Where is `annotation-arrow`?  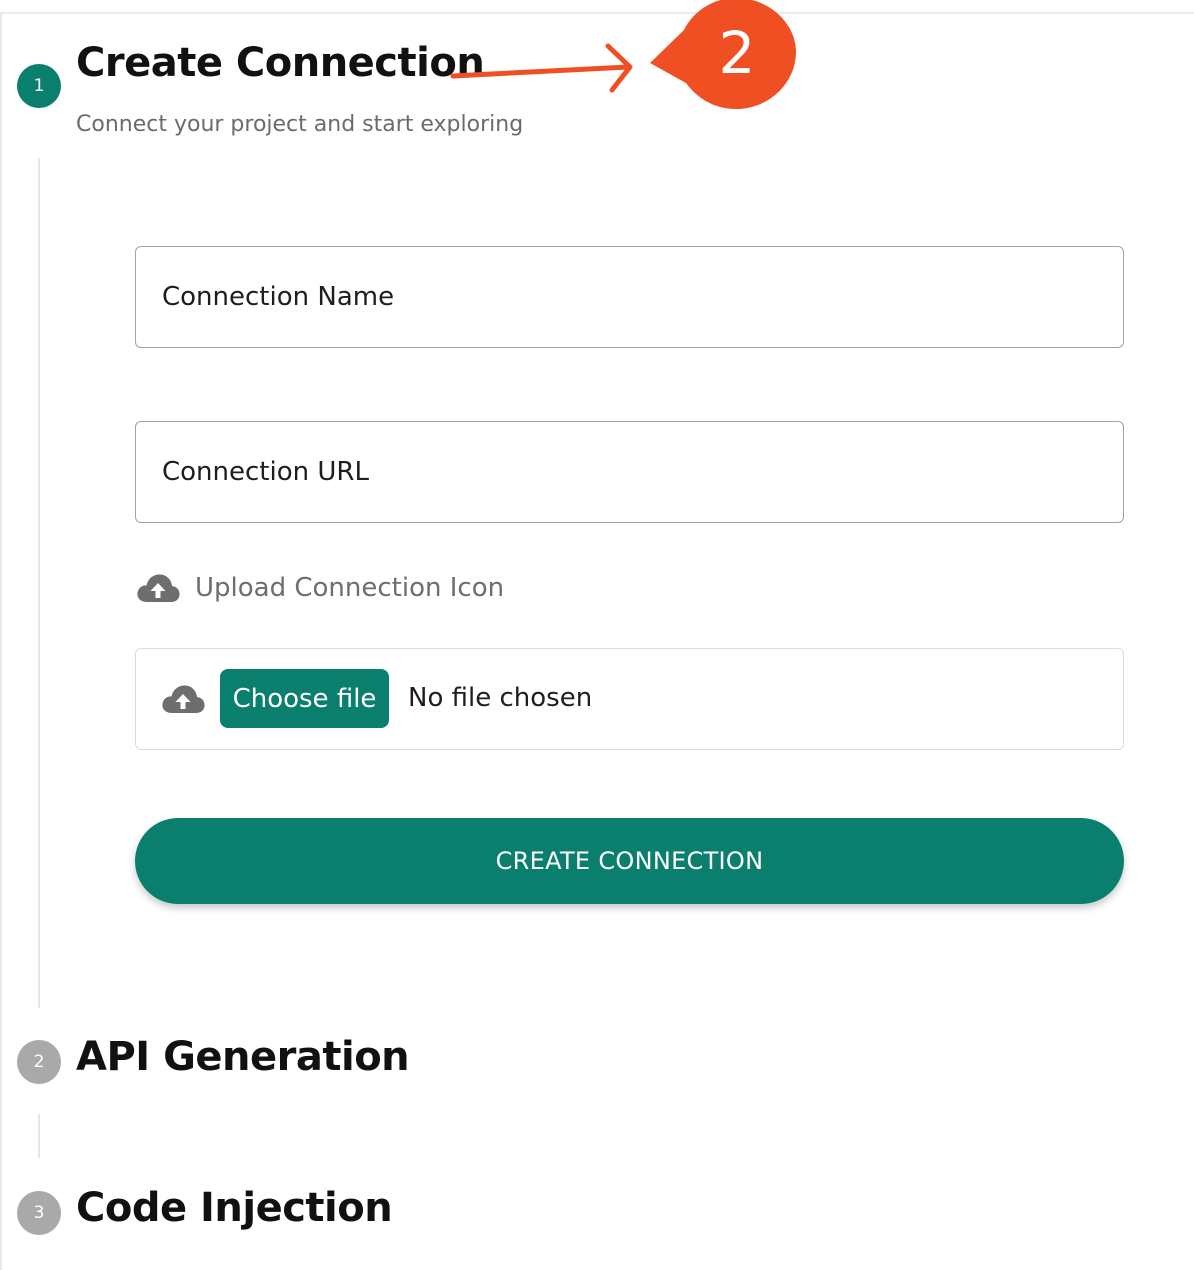 annotation-arrow is located at coordinates (541, 68).